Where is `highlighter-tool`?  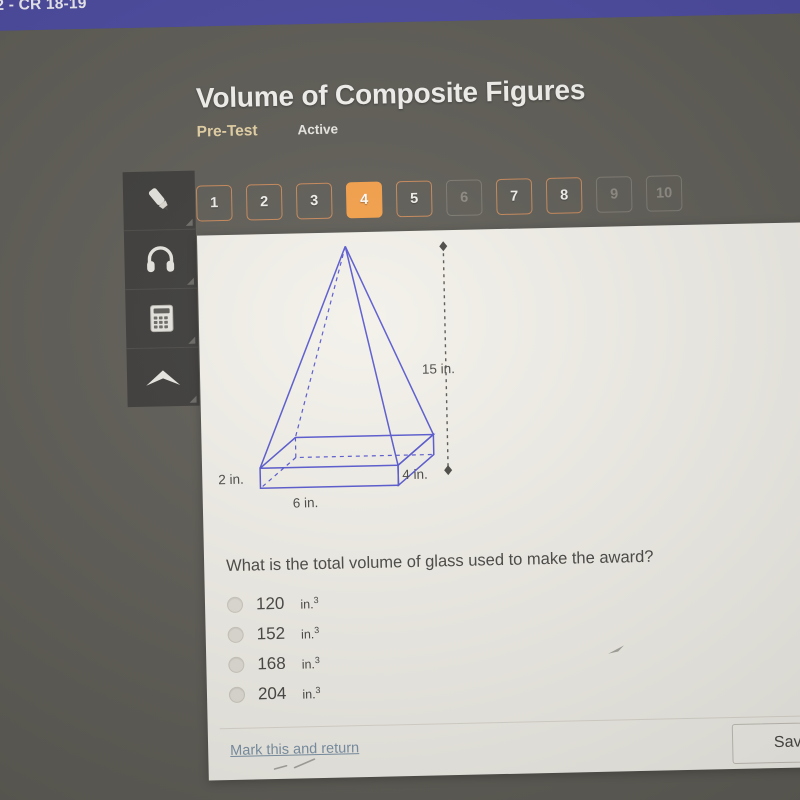 highlighter-tool is located at coordinates (159, 201).